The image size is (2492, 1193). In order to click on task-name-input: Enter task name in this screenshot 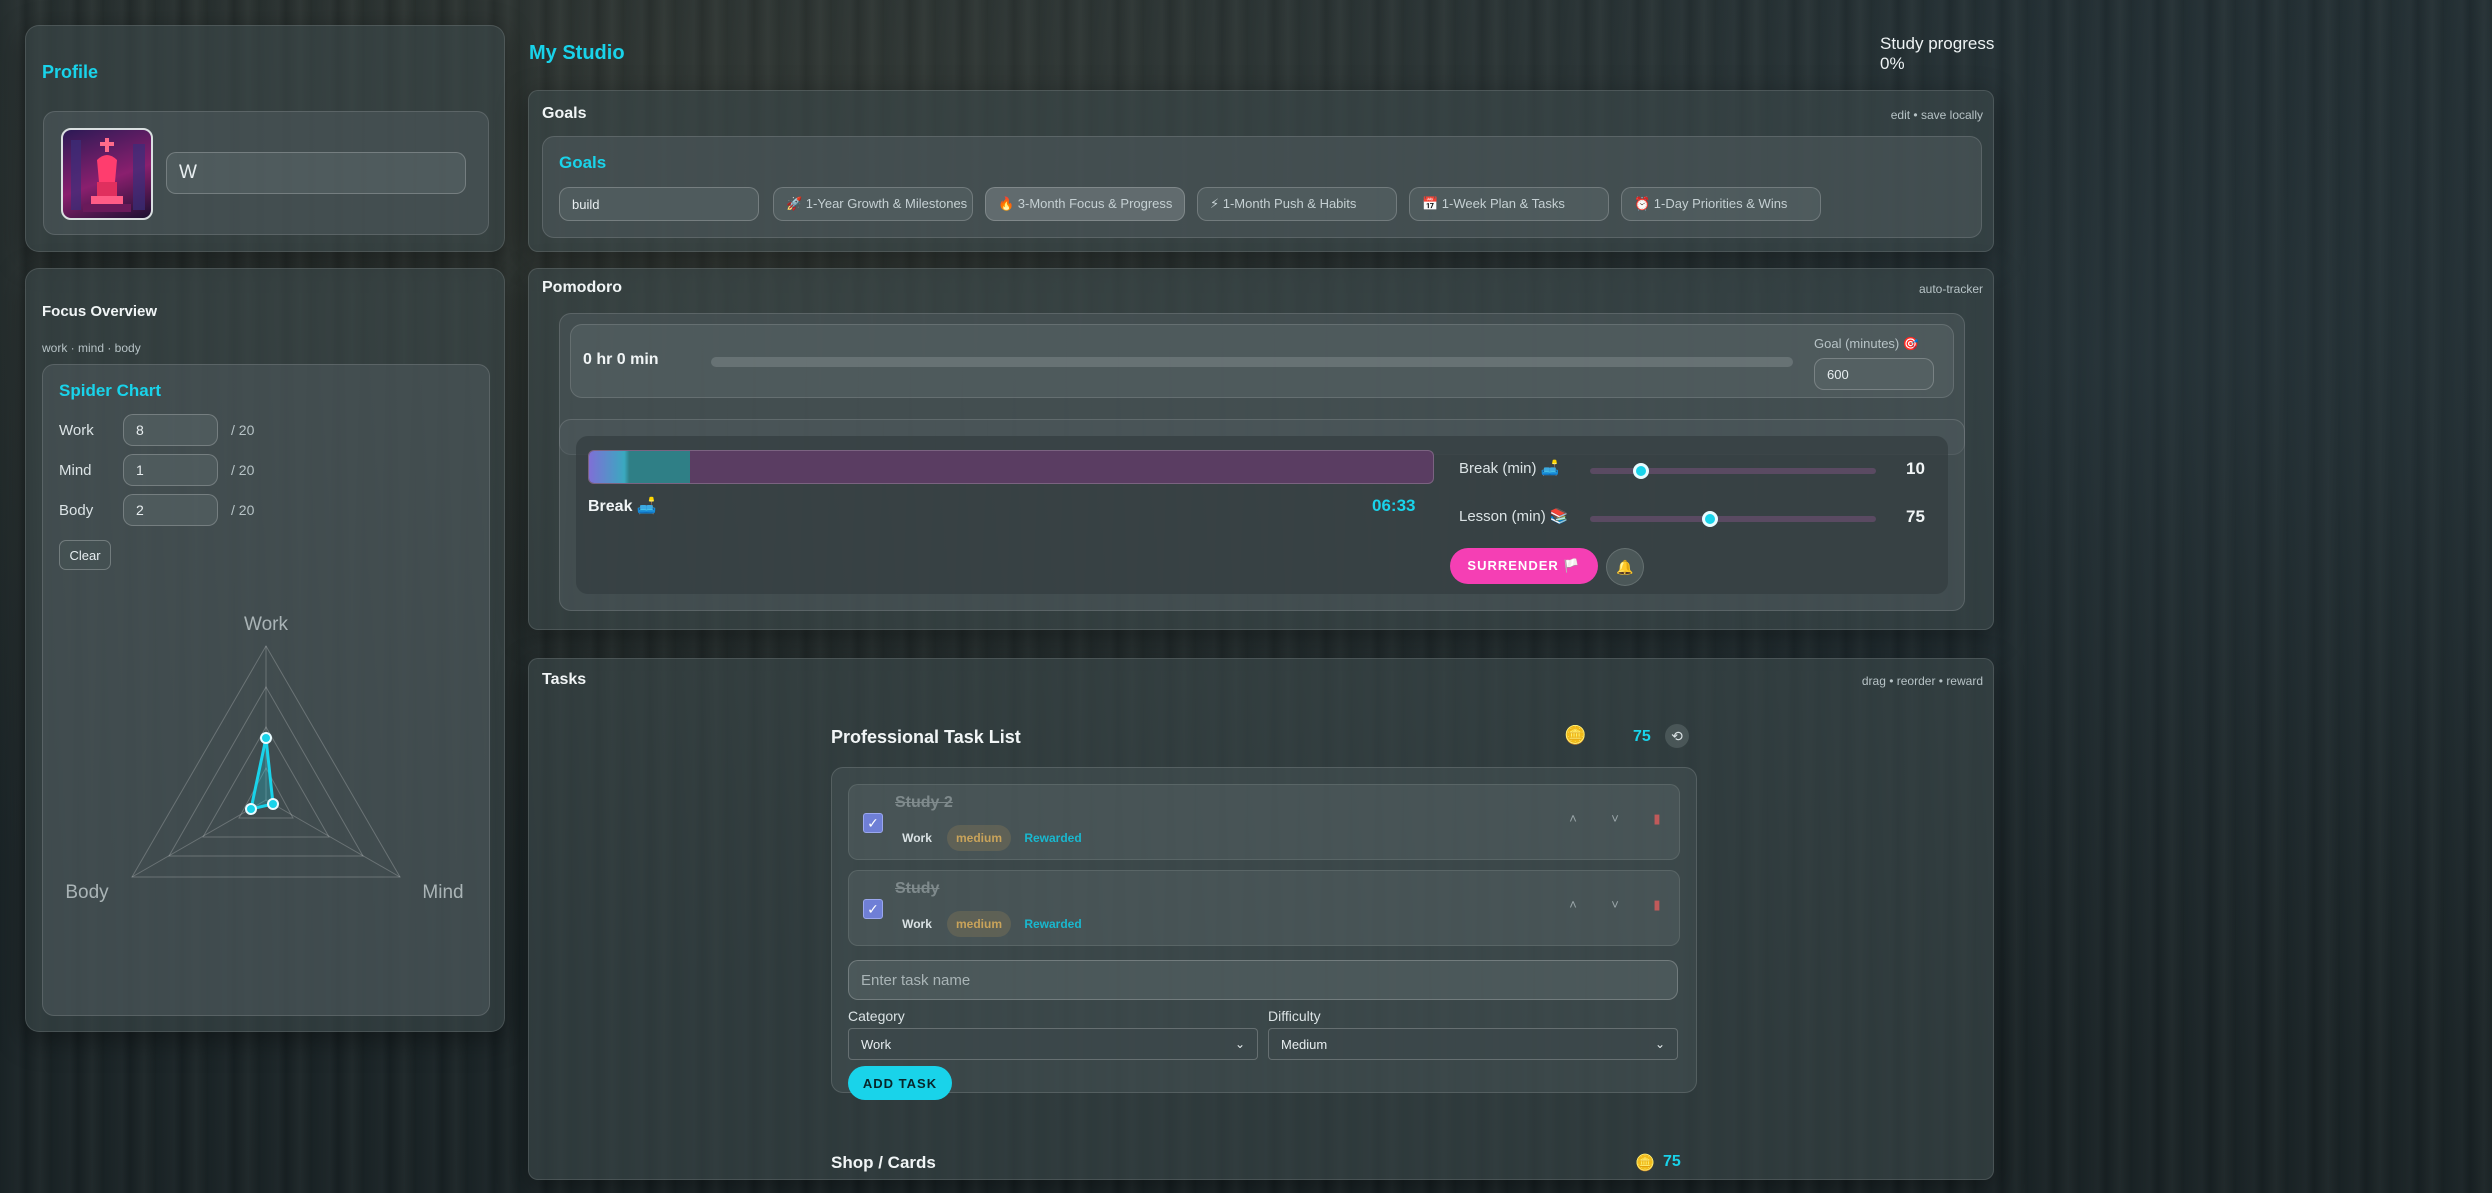, I will do `click(1263, 980)`.